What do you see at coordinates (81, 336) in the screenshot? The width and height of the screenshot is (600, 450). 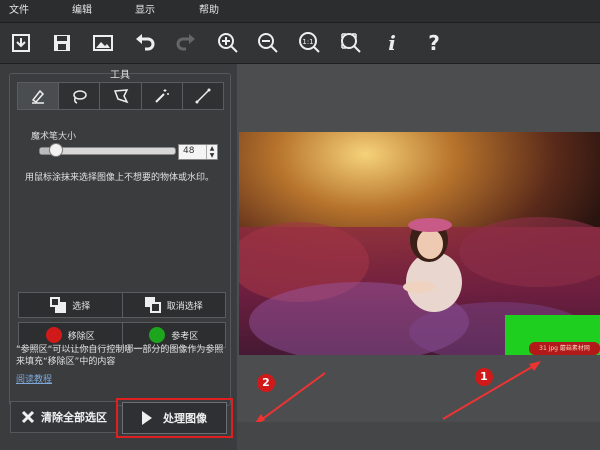 I see `remove-area-label: 移除区` at bounding box center [81, 336].